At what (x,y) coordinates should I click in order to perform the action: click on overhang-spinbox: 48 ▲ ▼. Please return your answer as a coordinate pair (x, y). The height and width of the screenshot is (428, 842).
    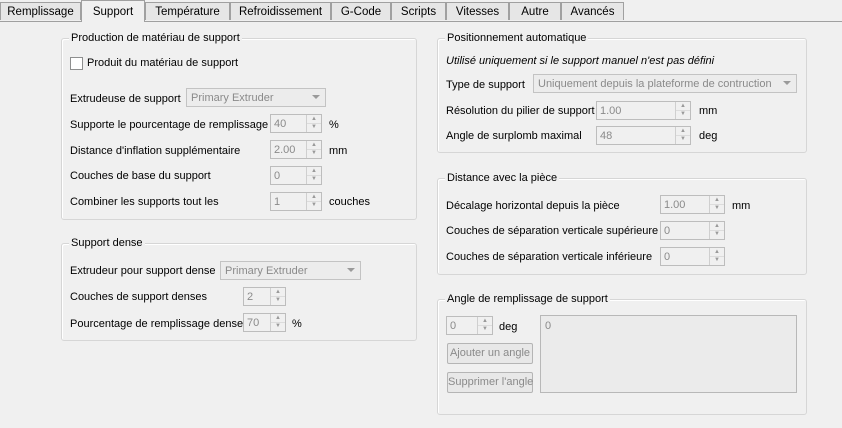
    Looking at the image, I should click on (643, 135).